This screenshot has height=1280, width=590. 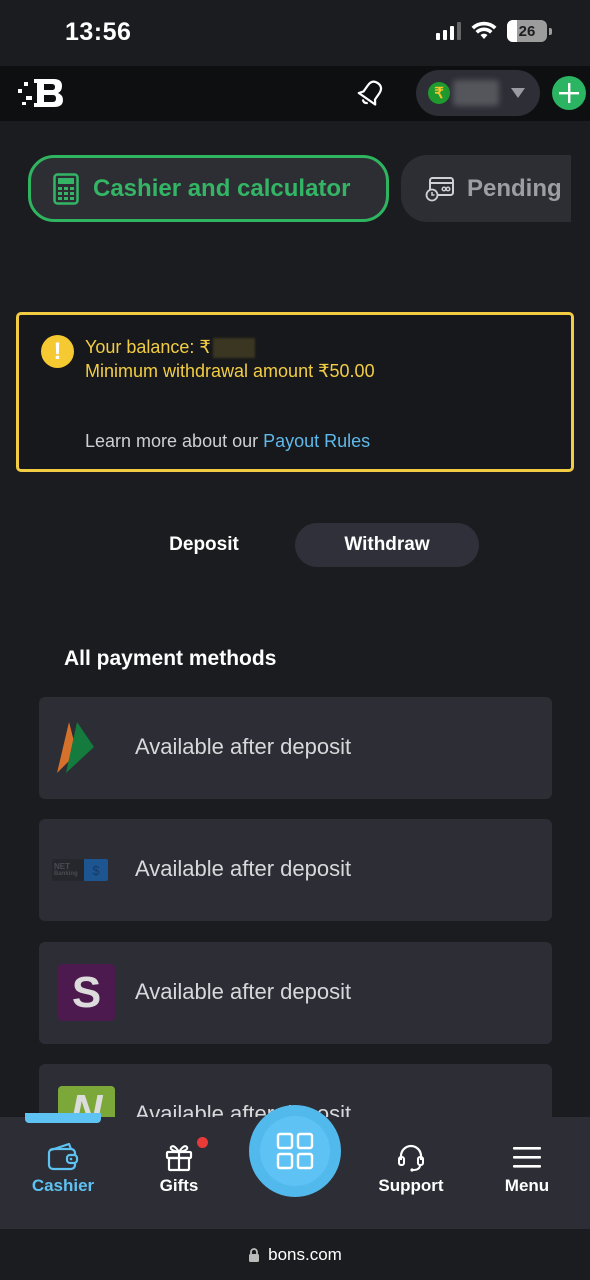 What do you see at coordinates (387, 545) in the screenshot?
I see `withdraw-toggle: Withdraw` at bounding box center [387, 545].